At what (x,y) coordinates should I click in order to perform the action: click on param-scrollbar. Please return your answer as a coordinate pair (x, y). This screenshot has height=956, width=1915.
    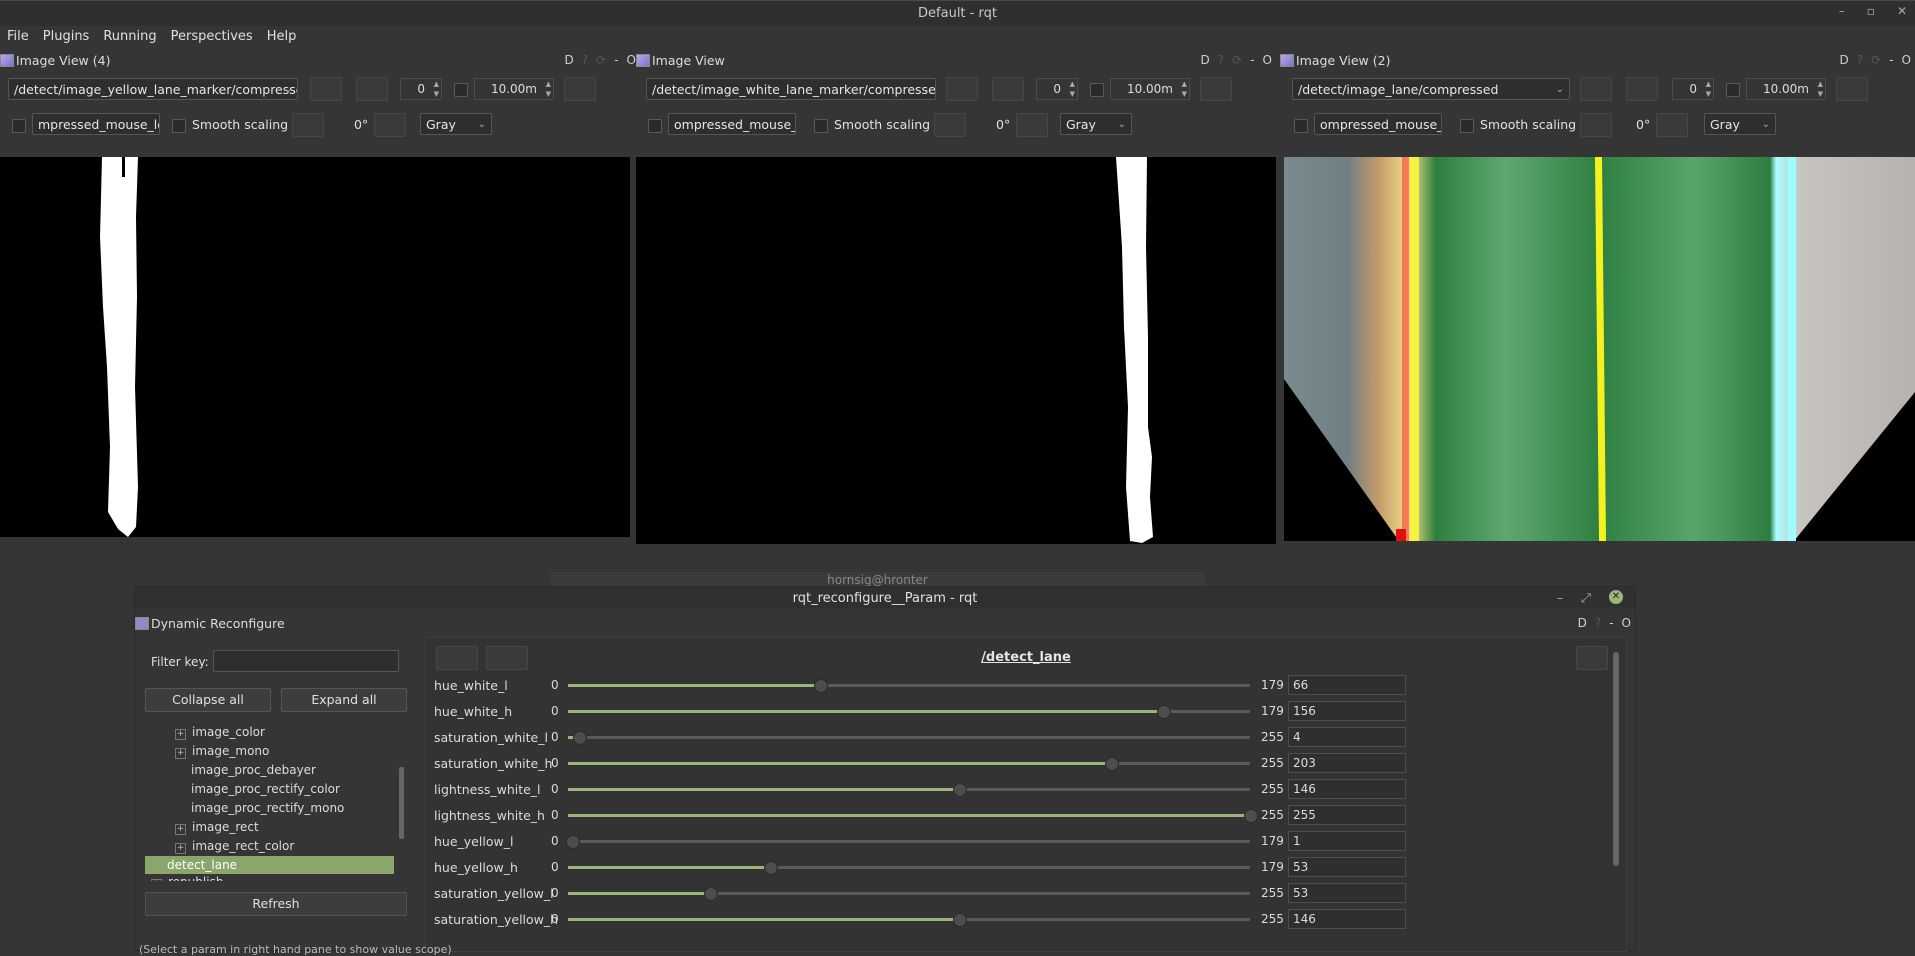
    Looking at the image, I should click on (1616, 759).